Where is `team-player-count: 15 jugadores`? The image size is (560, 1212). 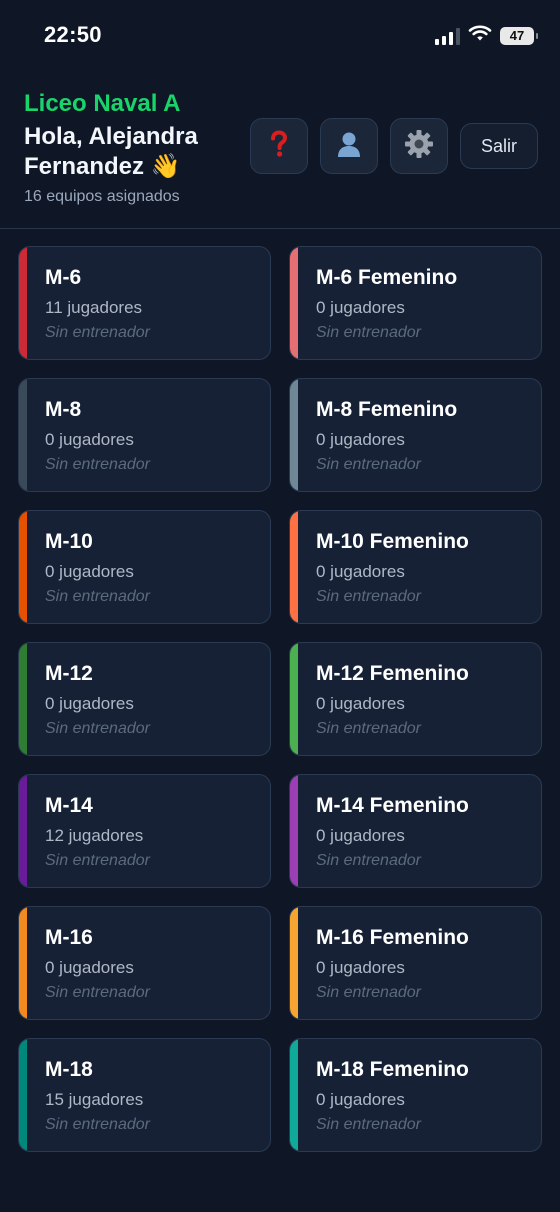 team-player-count: 15 jugadores is located at coordinates (94, 1099).